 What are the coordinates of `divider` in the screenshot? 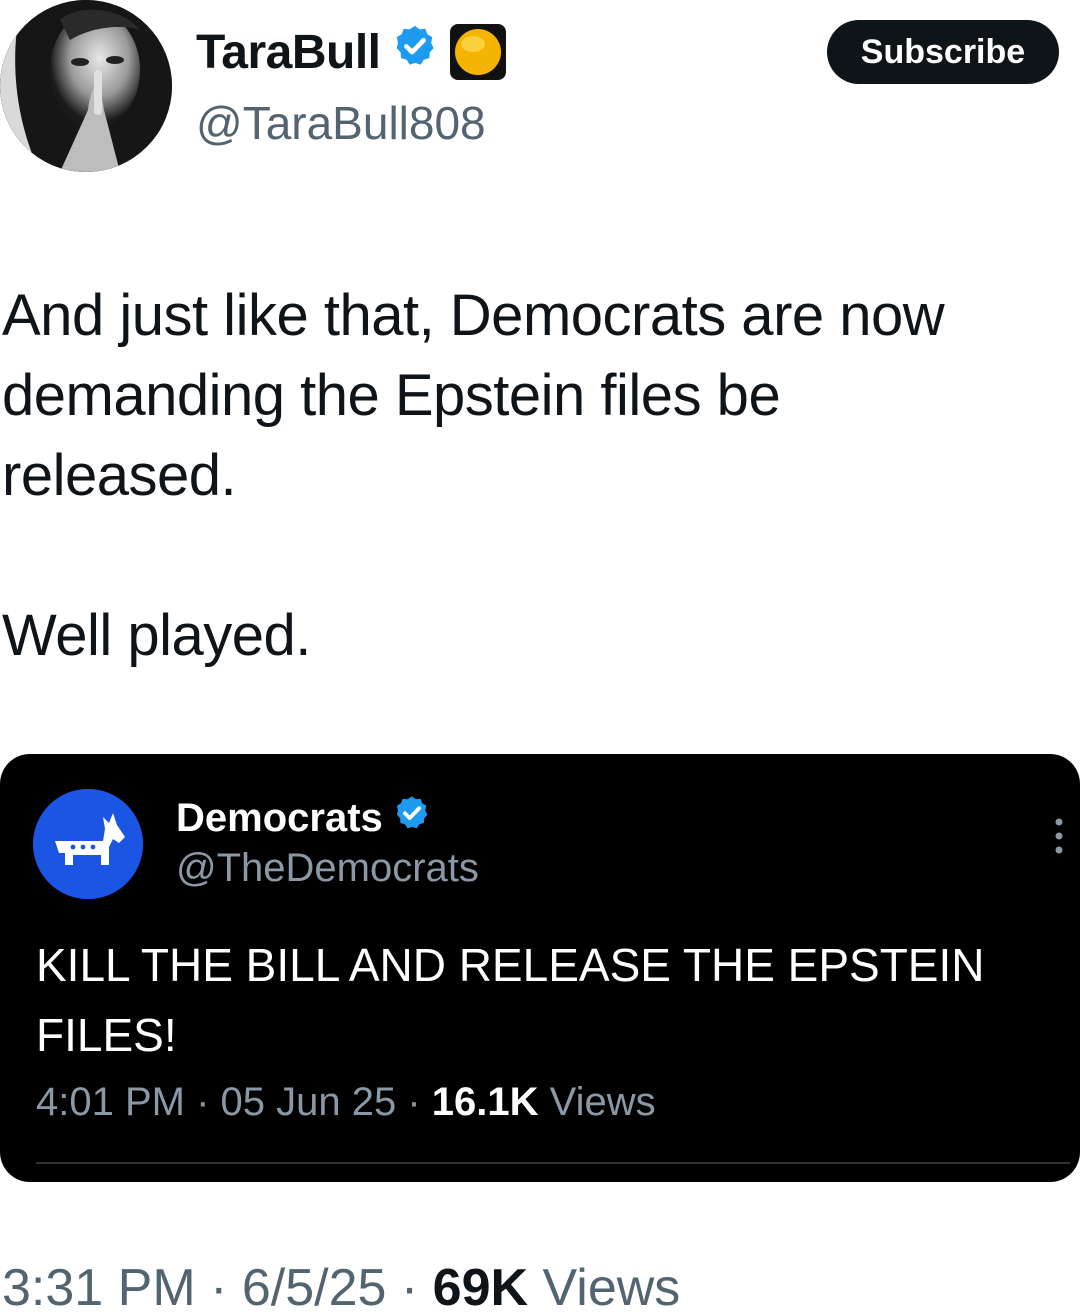 It's located at (553, 1163).